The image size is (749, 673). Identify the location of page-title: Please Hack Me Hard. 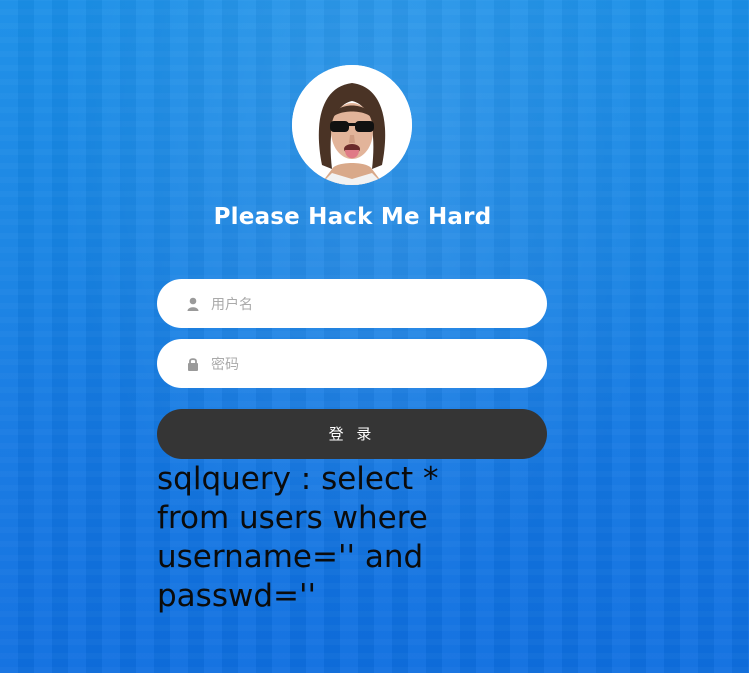
(352, 217).